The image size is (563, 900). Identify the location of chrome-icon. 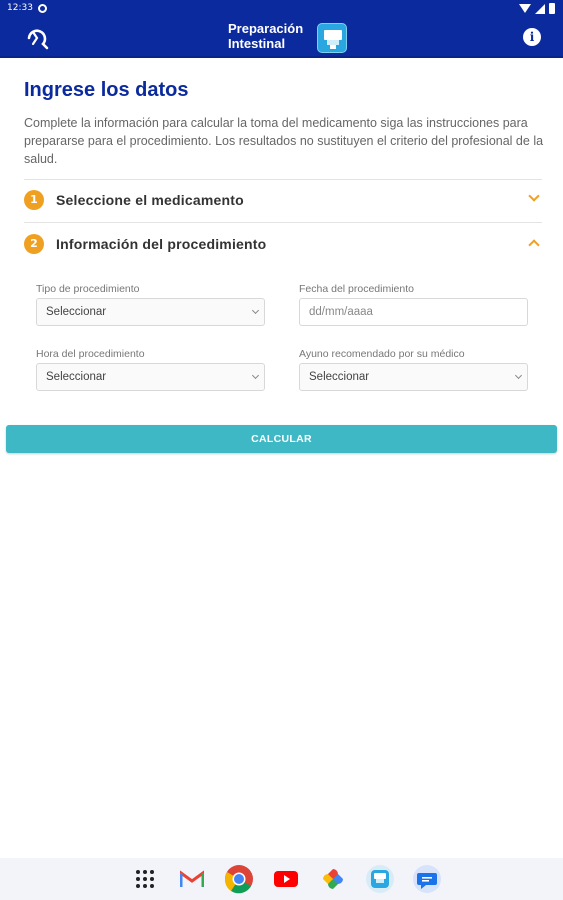
(239, 879).